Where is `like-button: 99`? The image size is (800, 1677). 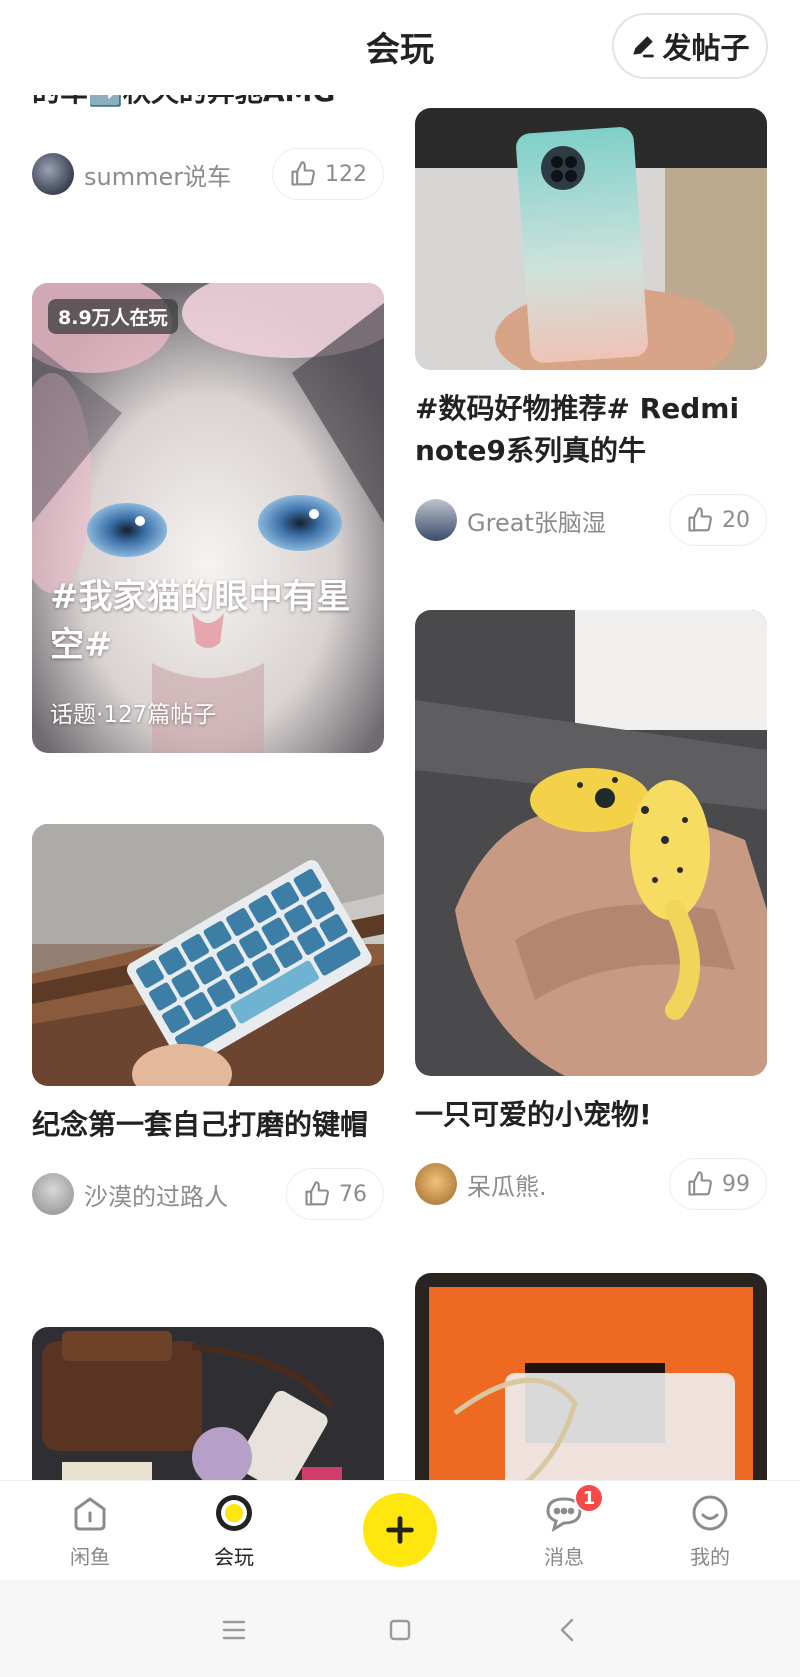 like-button: 99 is located at coordinates (718, 1184).